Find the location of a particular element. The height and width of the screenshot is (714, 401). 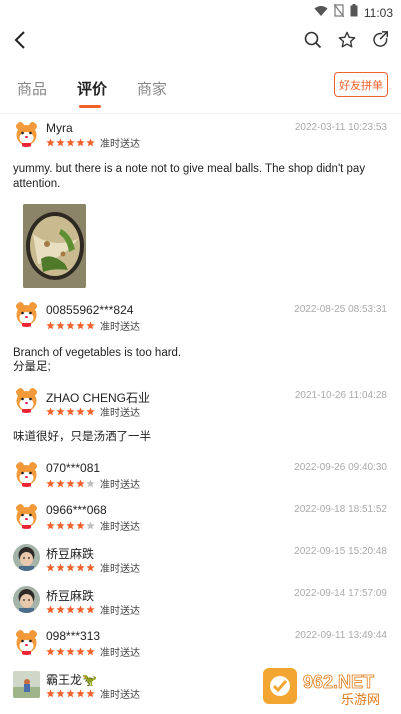

review-date: 2022-03-11 10:23:53 is located at coordinates (340, 127).